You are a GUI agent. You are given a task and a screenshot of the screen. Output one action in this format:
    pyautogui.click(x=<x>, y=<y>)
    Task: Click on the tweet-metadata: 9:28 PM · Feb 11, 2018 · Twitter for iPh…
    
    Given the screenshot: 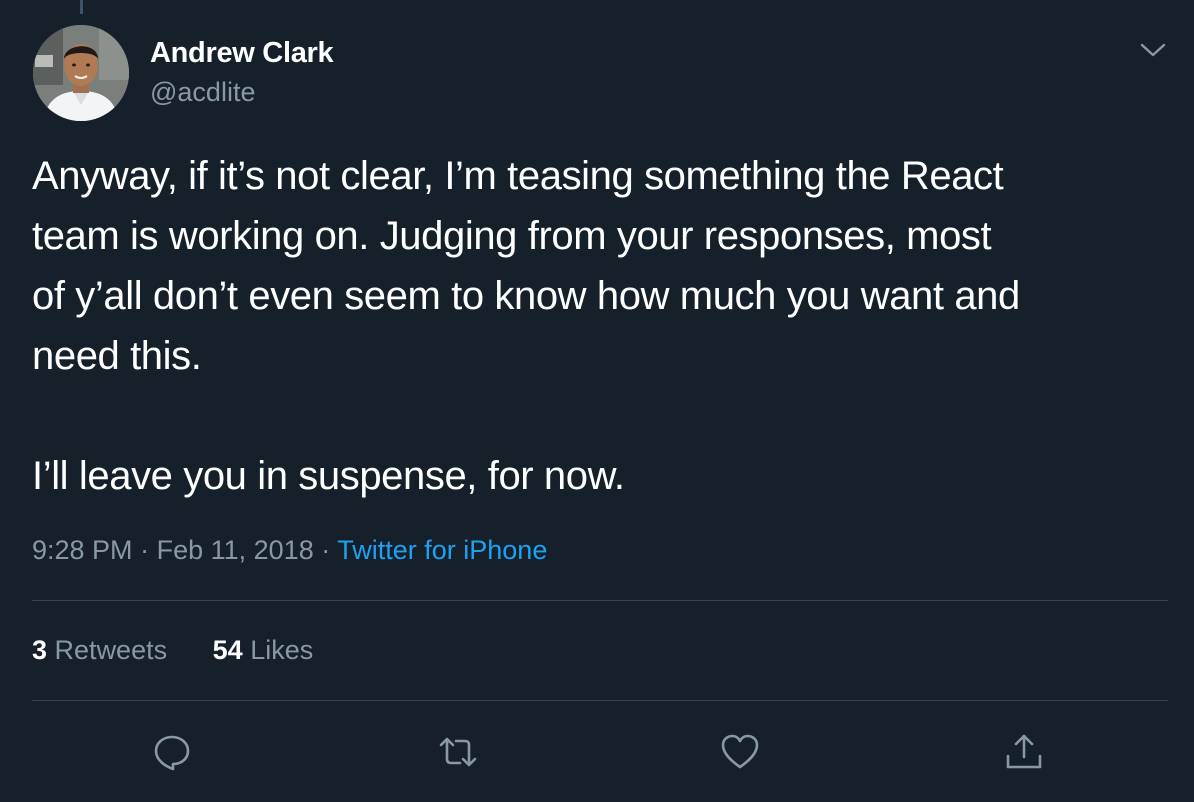 What is the action you would take?
    pyautogui.click(x=289, y=550)
    